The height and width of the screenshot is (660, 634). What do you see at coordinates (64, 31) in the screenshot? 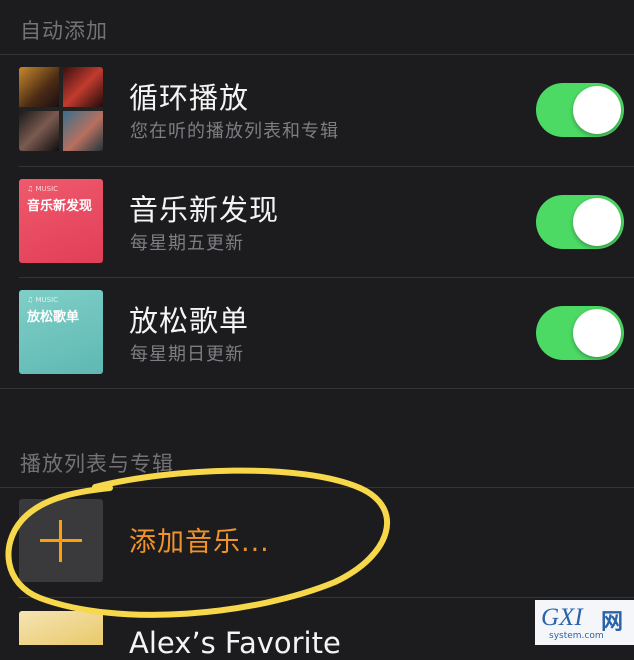
I see `section-header-auto-add: 自动添加` at bounding box center [64, 31].